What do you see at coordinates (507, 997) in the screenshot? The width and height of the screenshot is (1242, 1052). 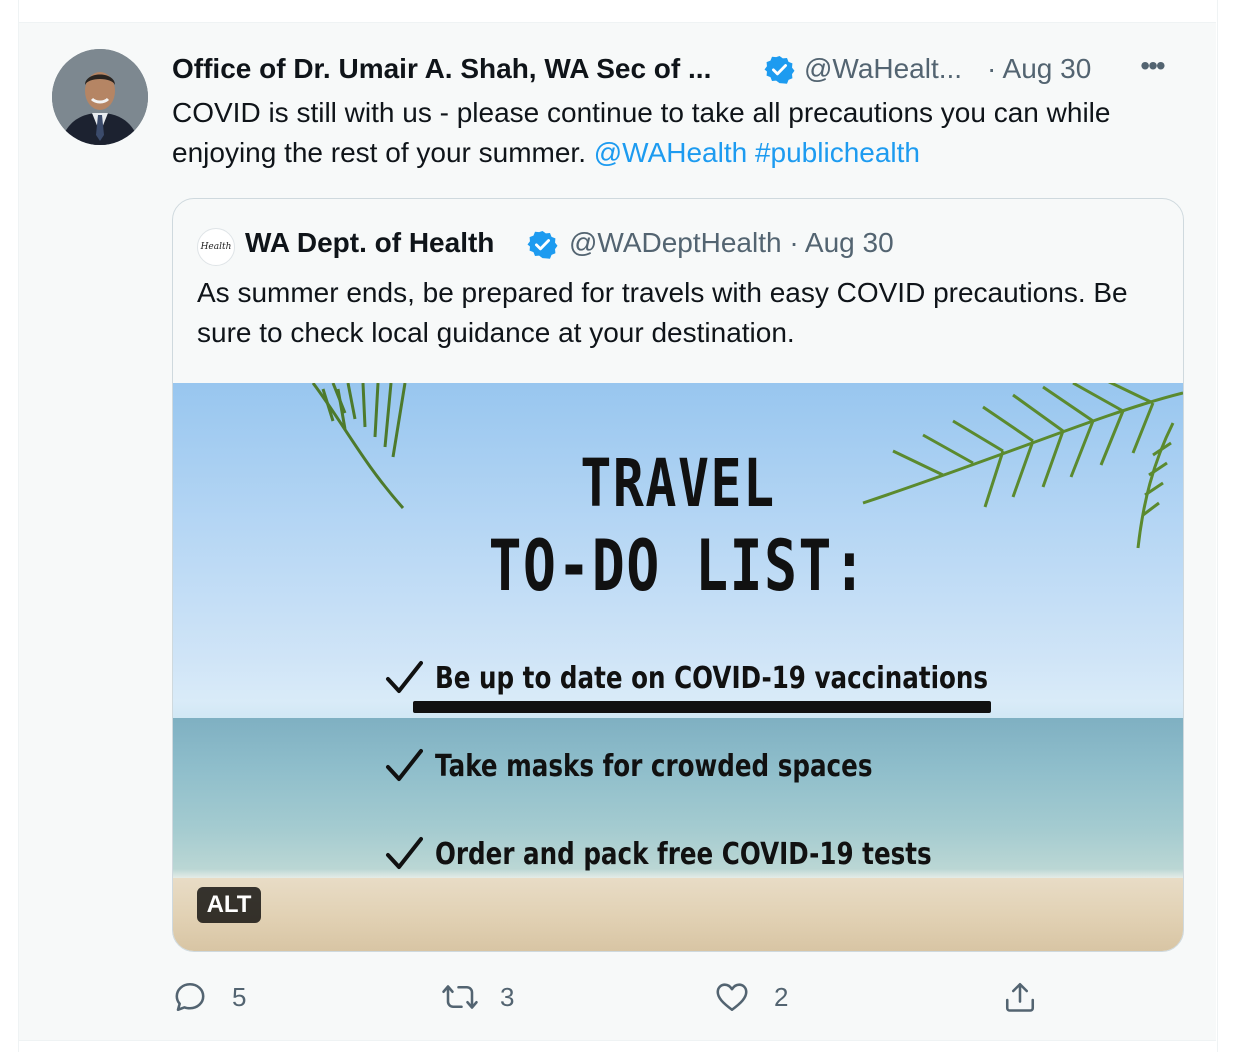 I see `retweet-count: 3` at bounding box center [507, 997].